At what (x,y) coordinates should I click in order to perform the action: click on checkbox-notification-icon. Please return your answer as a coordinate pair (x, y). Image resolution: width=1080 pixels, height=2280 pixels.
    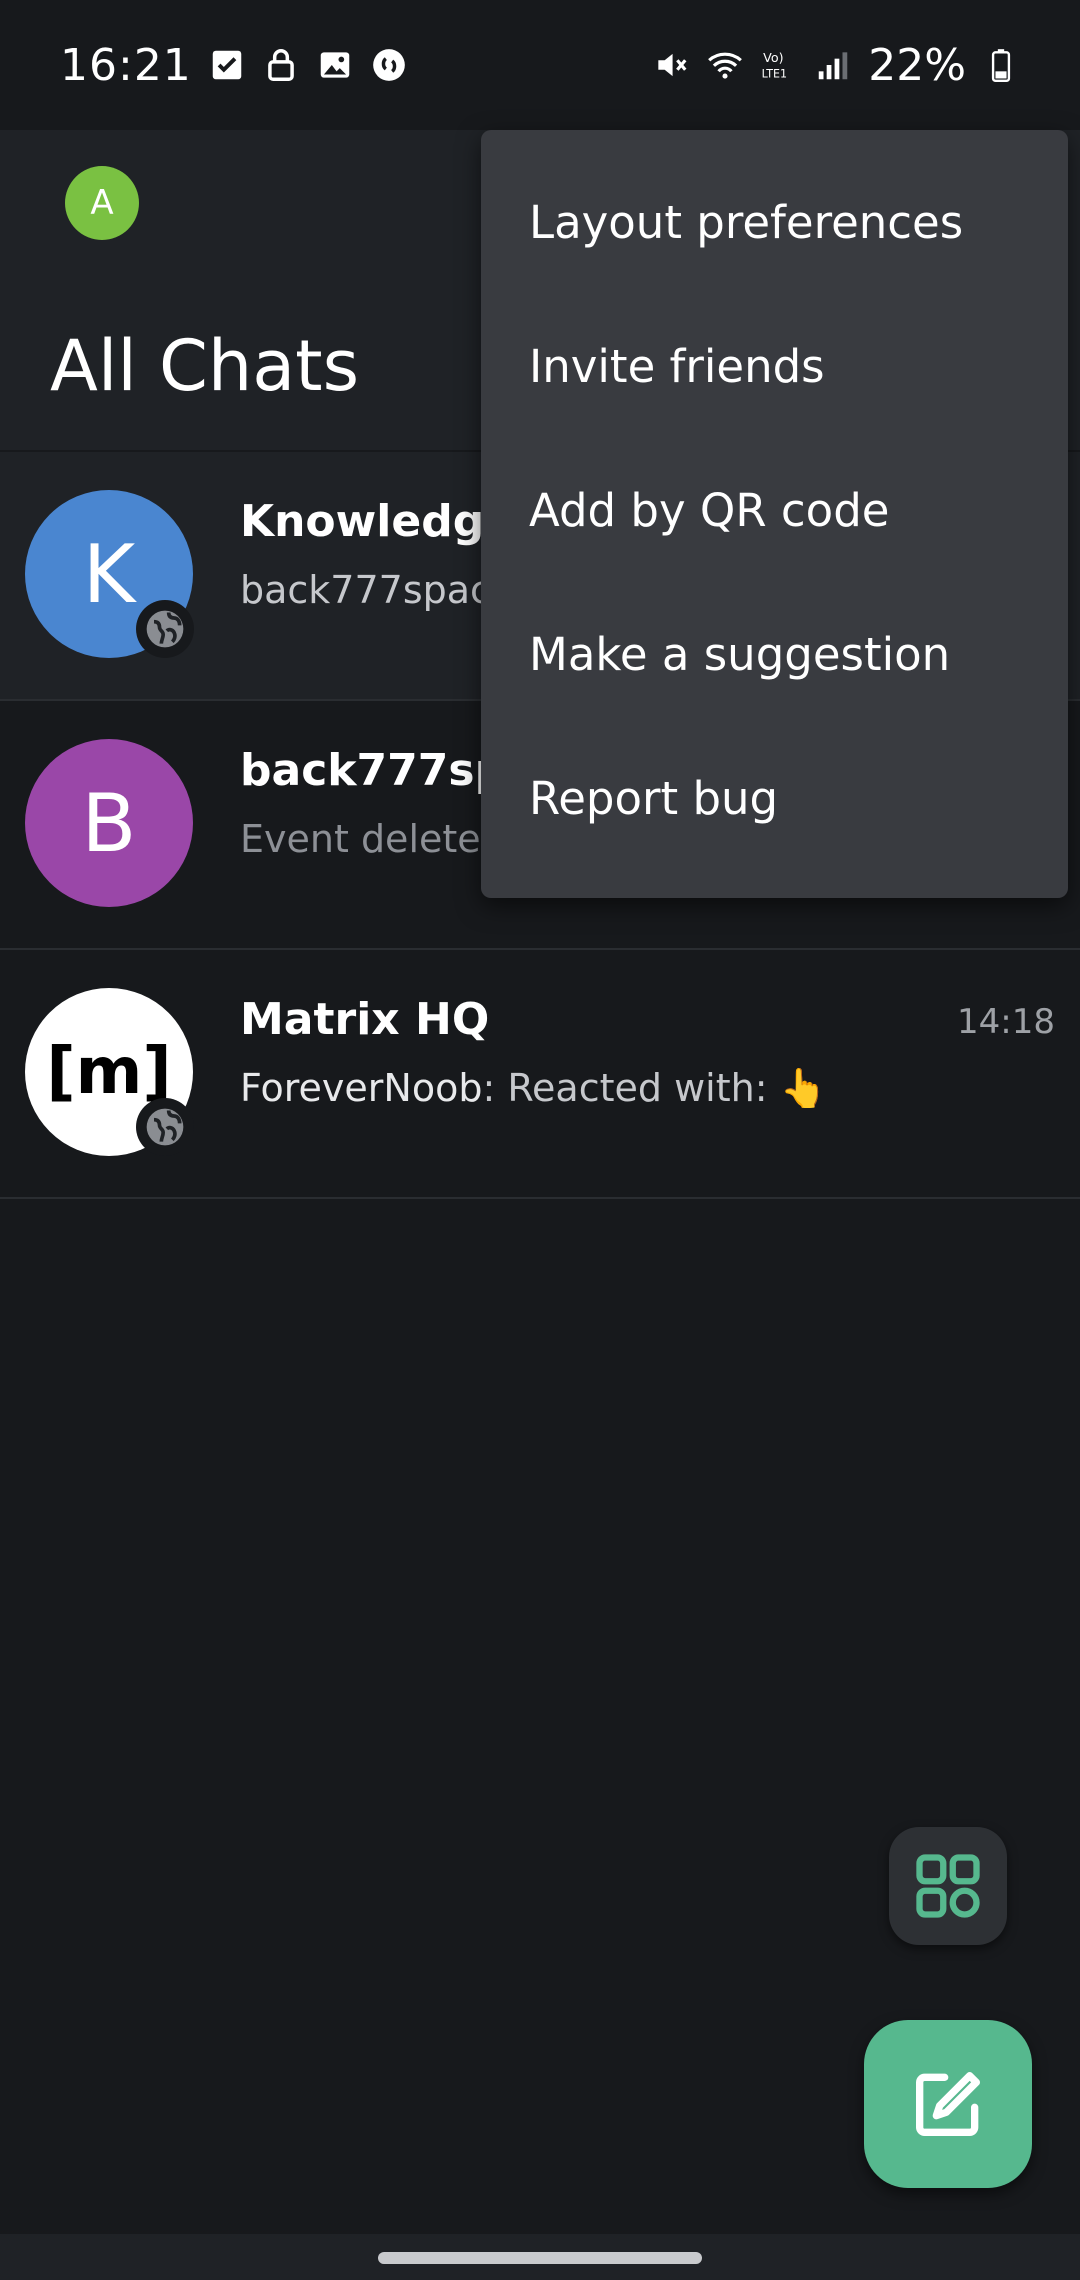
    Looking at the image, I should click on (227, 65).